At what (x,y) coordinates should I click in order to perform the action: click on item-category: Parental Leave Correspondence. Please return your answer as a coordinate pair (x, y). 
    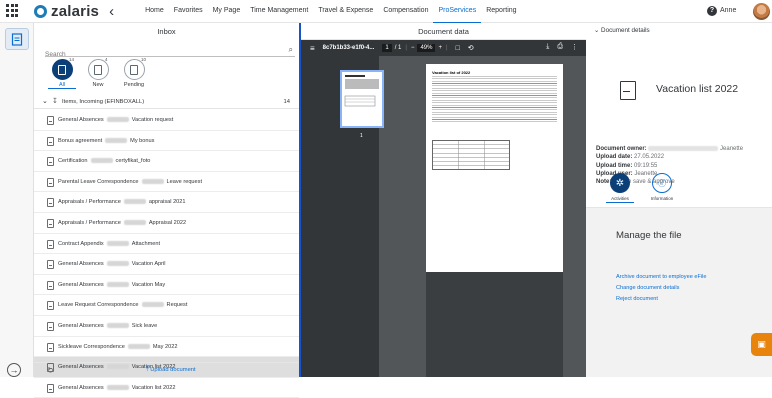
    Looking at the image, I should click on (98, 181).